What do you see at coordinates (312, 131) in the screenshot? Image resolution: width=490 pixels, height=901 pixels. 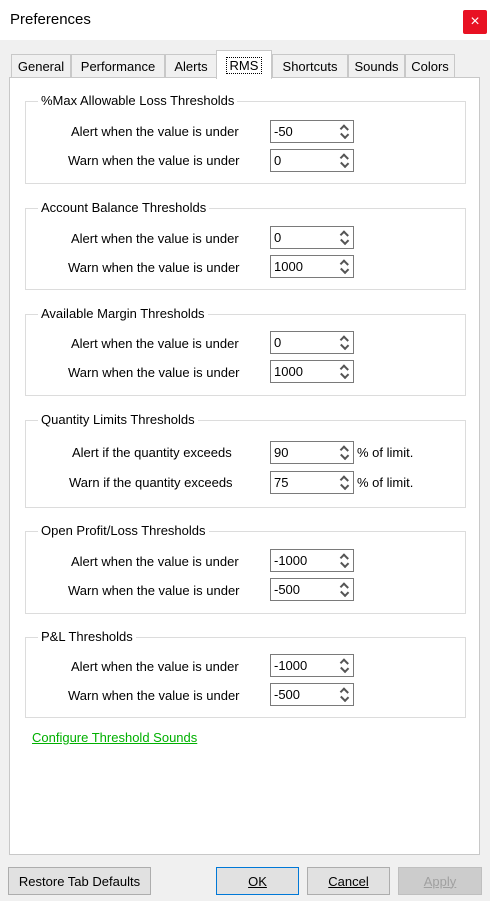 I see `max-loss-alert-spinner: -50` at bounding box center [312, 131].